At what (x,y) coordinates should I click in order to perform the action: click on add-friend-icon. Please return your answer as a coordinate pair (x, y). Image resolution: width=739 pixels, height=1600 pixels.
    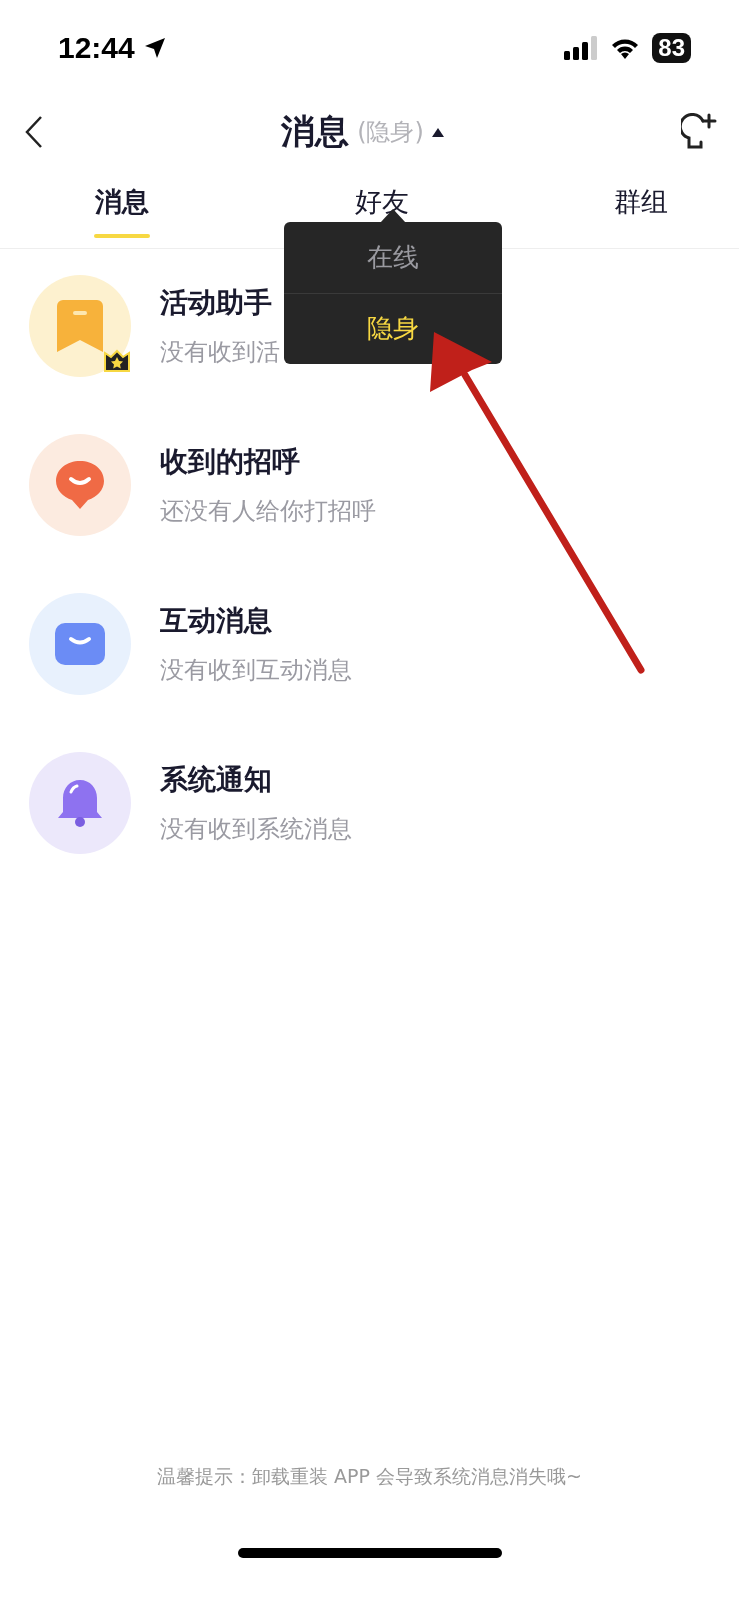
    Looking at the image, I should click on (699, 132).